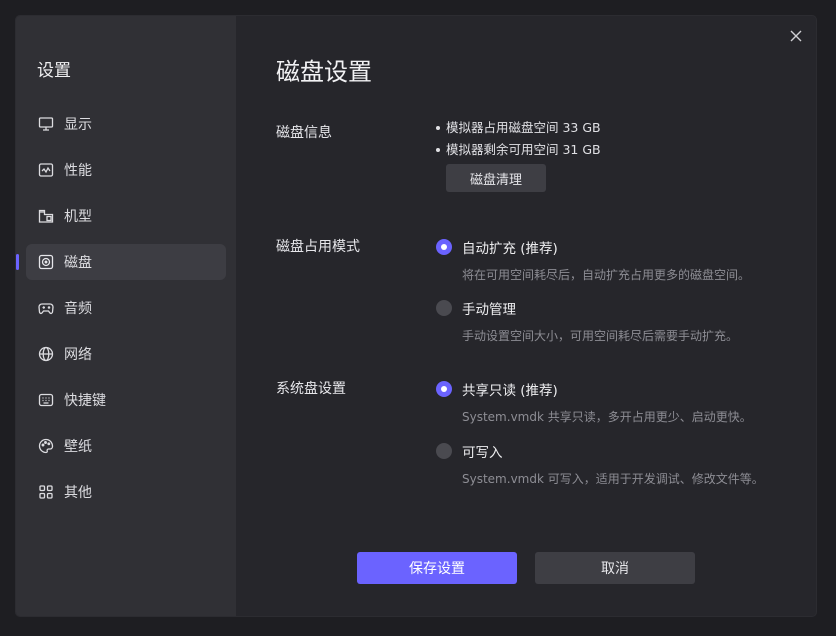 The image size is (836, 636). Describe the element at coordinates (121, 262) in the screenshot. I see `sidebar-item-disk: 磁盘` at that location.